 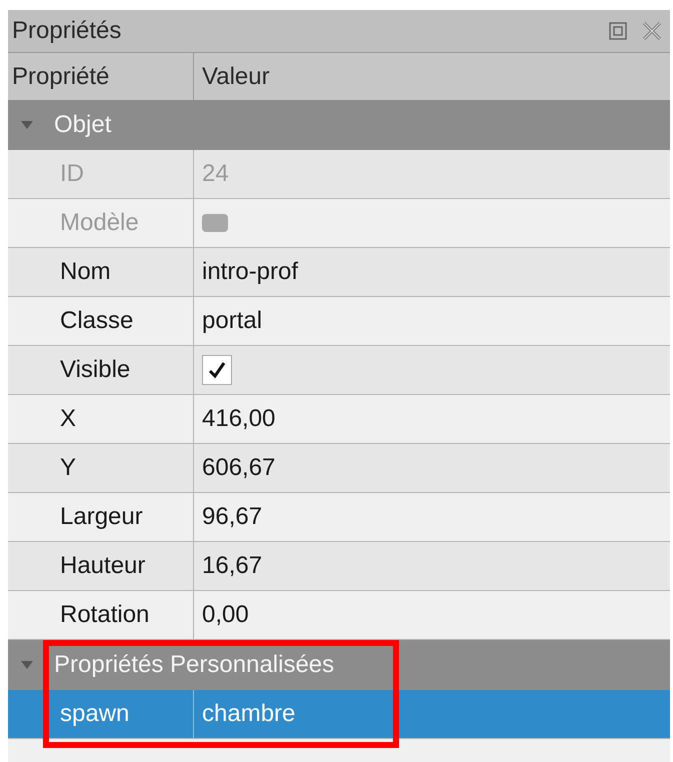 I want to click on property-name: Classe, so click(x=97, y=321).